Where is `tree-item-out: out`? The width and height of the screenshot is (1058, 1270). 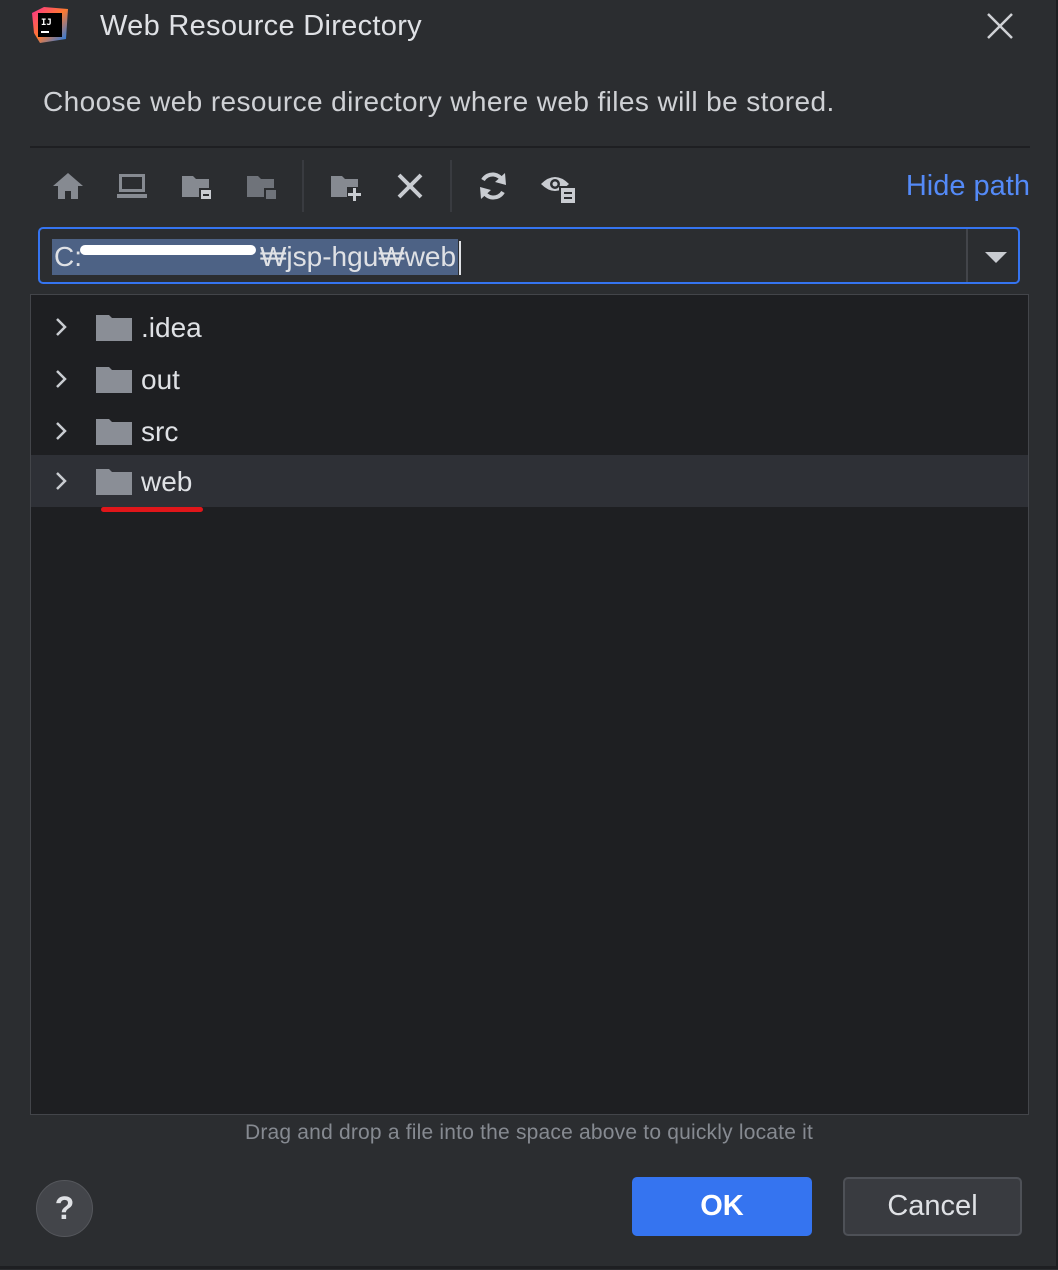 tree-item-out: out is located at coordinates (529, 379).